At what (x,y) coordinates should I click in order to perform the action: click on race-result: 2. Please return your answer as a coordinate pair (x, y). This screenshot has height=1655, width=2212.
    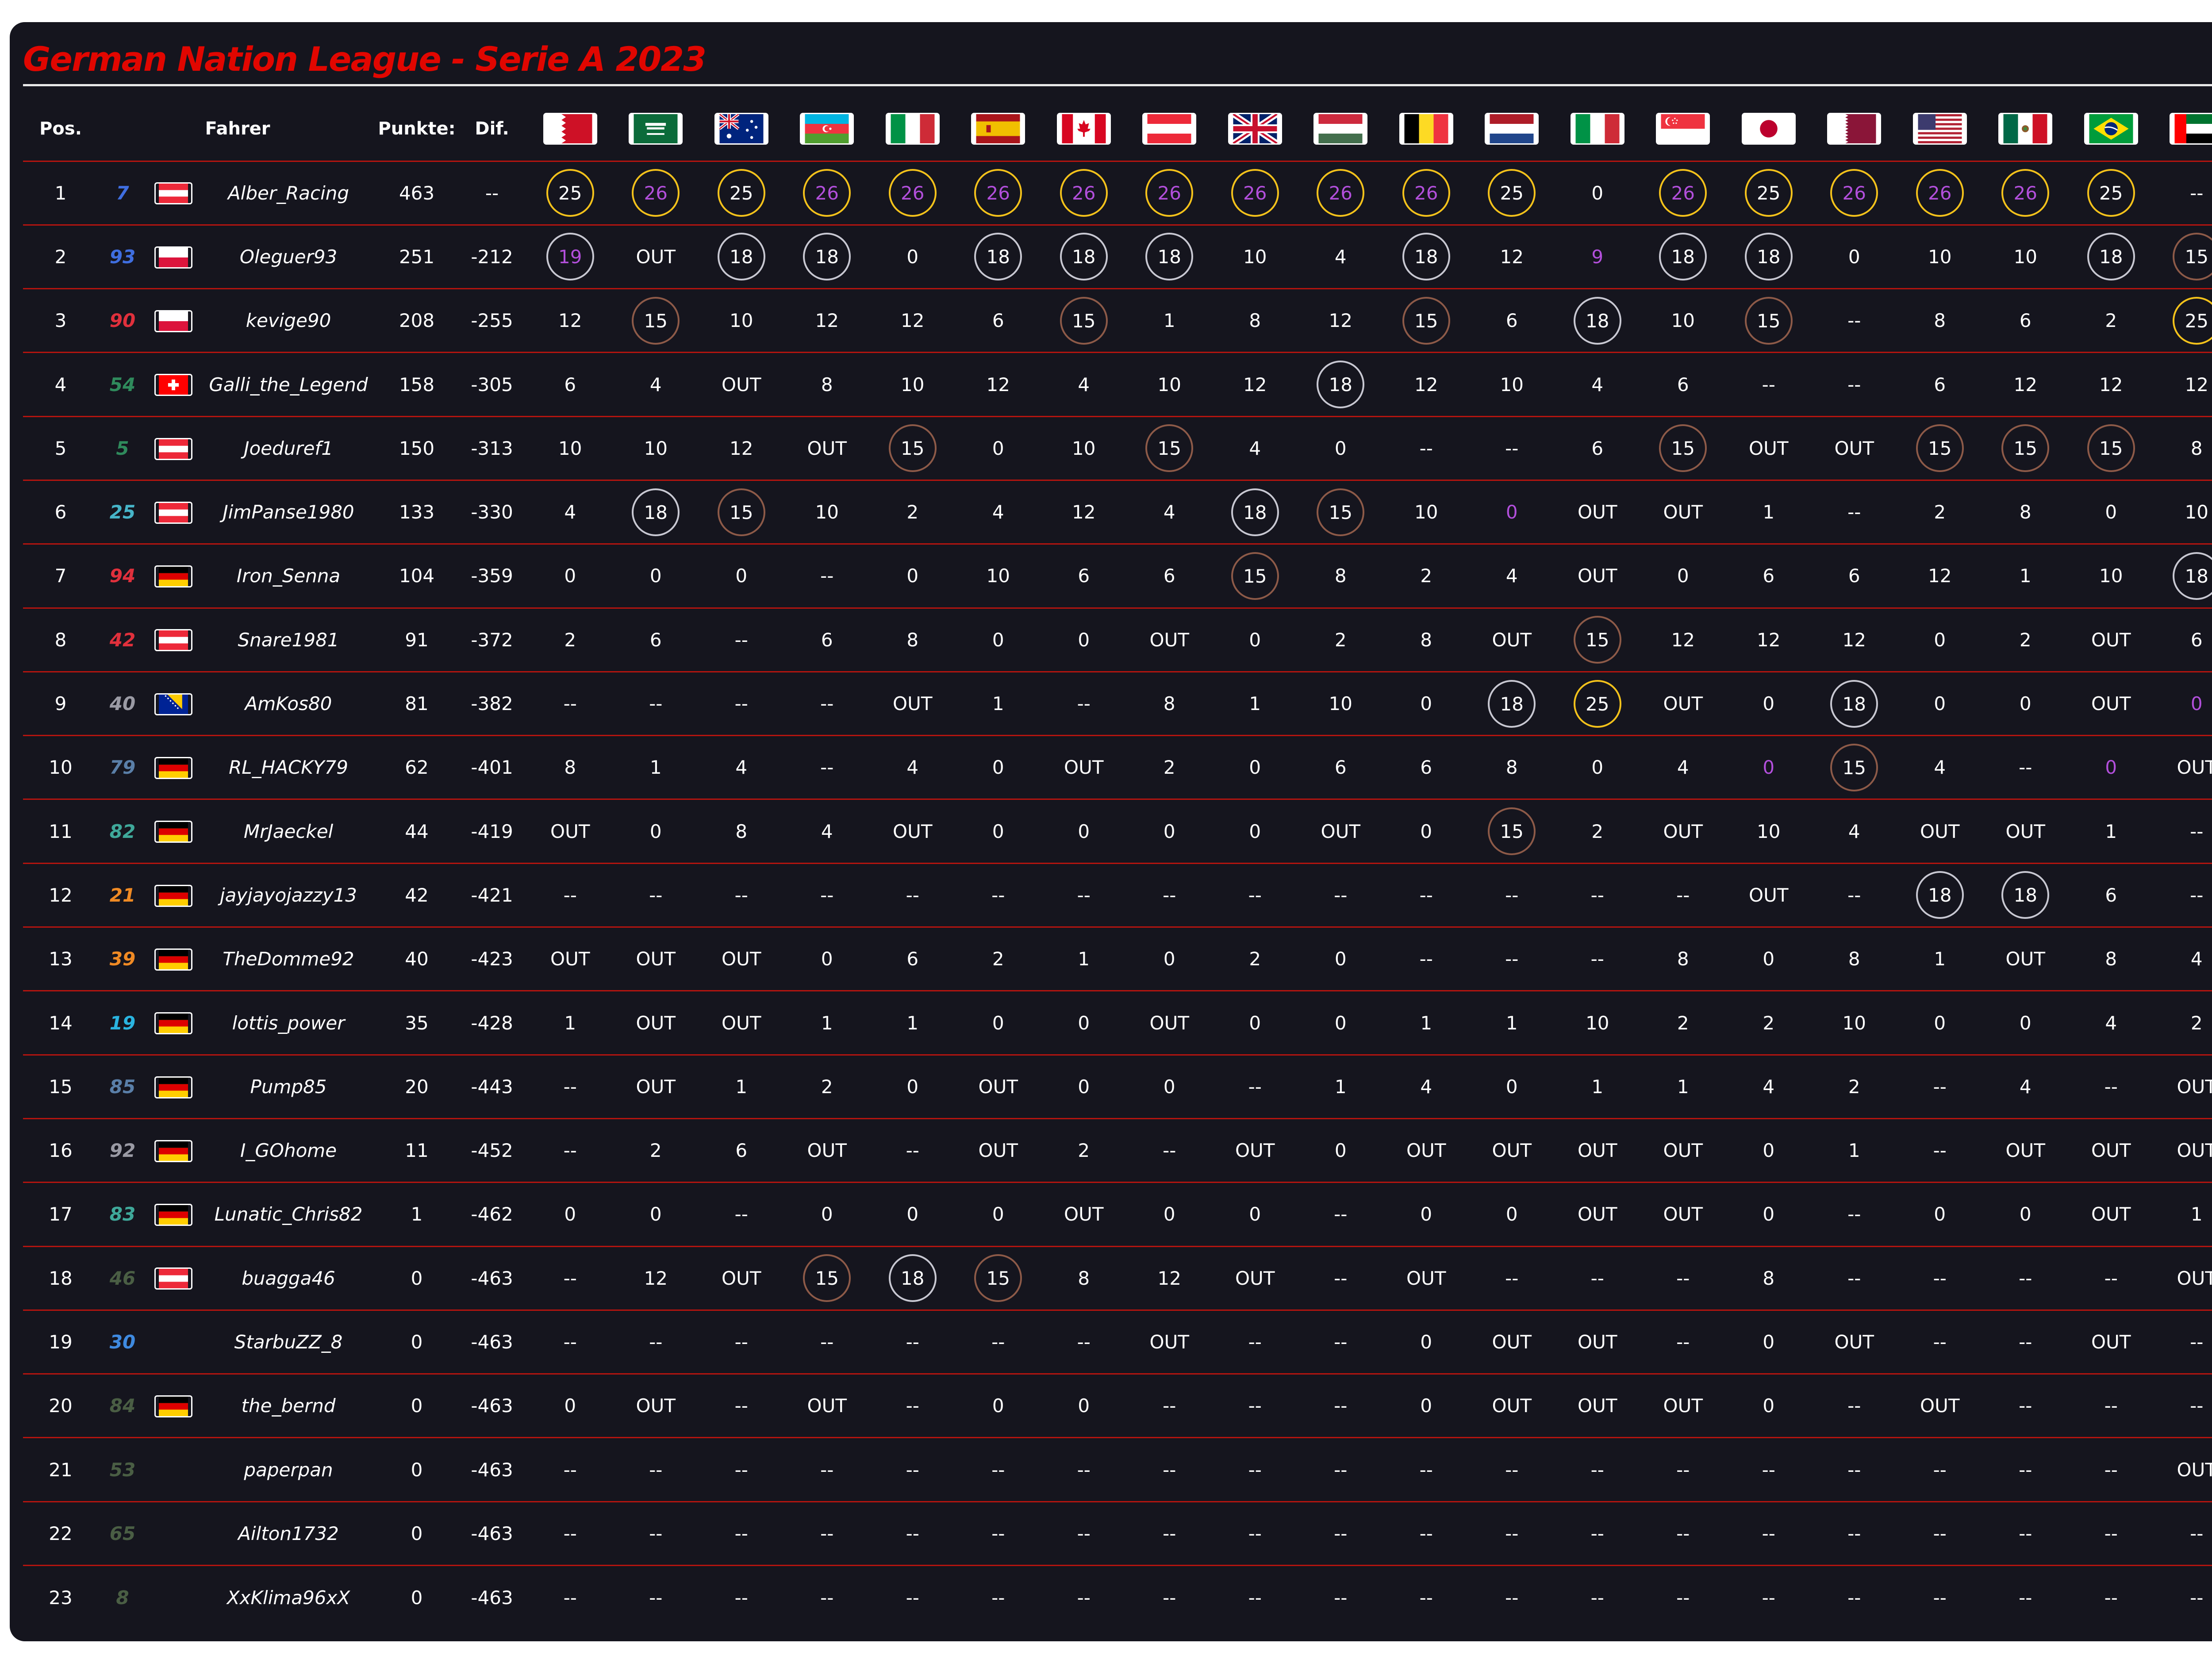
    Looking at the image, I should click on (2111, 321).